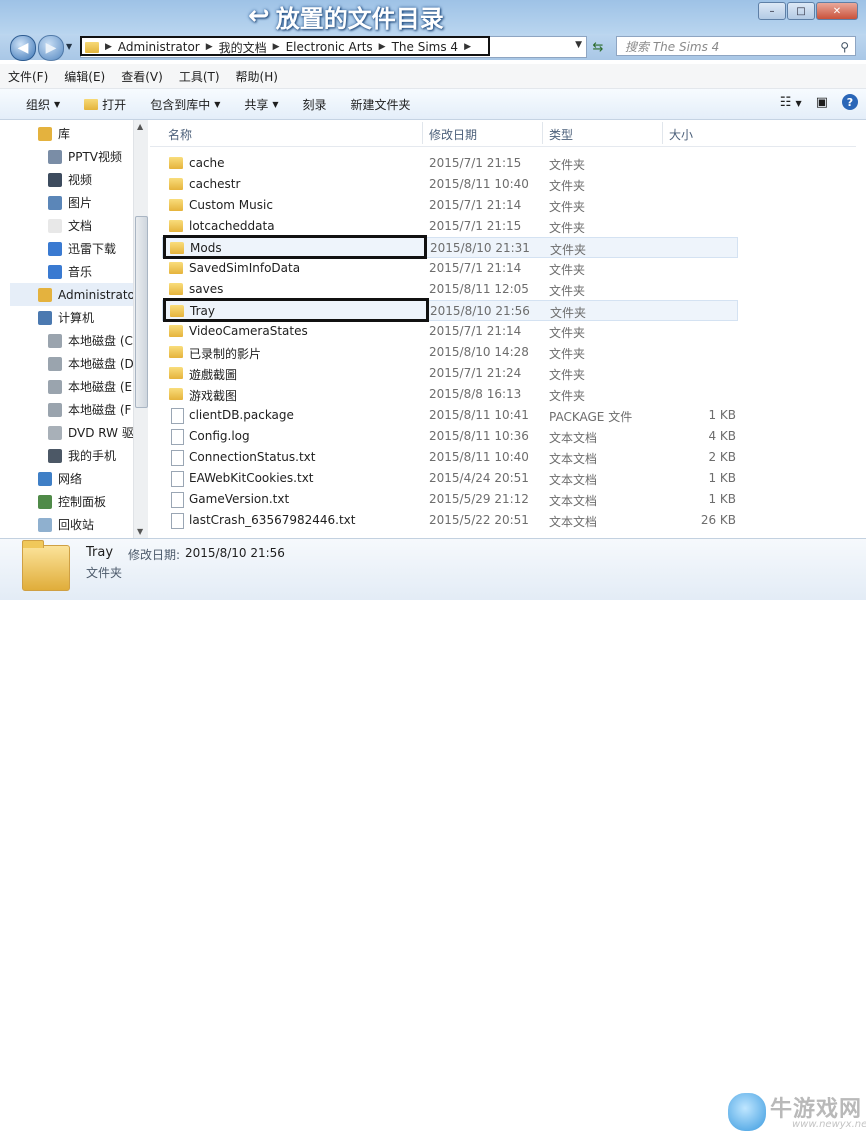 The height and width of the screenshot is (1135, 866). Describe the element at coordinates (23, 48) in the screenshot. I see `back-button: ◀` at that location.